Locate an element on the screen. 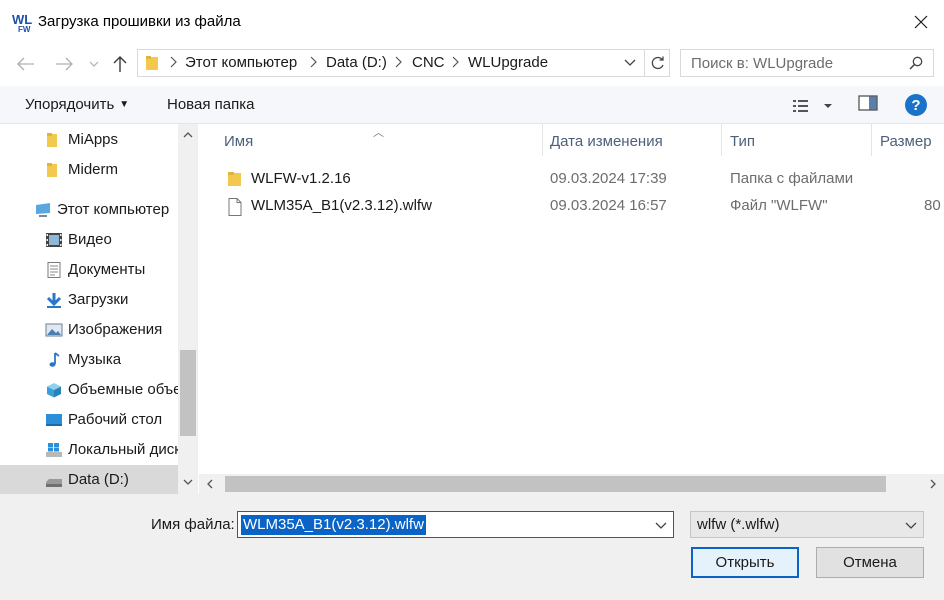 This screenshot has height=600, width=944. file-date: 09.03.2024 17:39 is located at coordinates (608, 178).